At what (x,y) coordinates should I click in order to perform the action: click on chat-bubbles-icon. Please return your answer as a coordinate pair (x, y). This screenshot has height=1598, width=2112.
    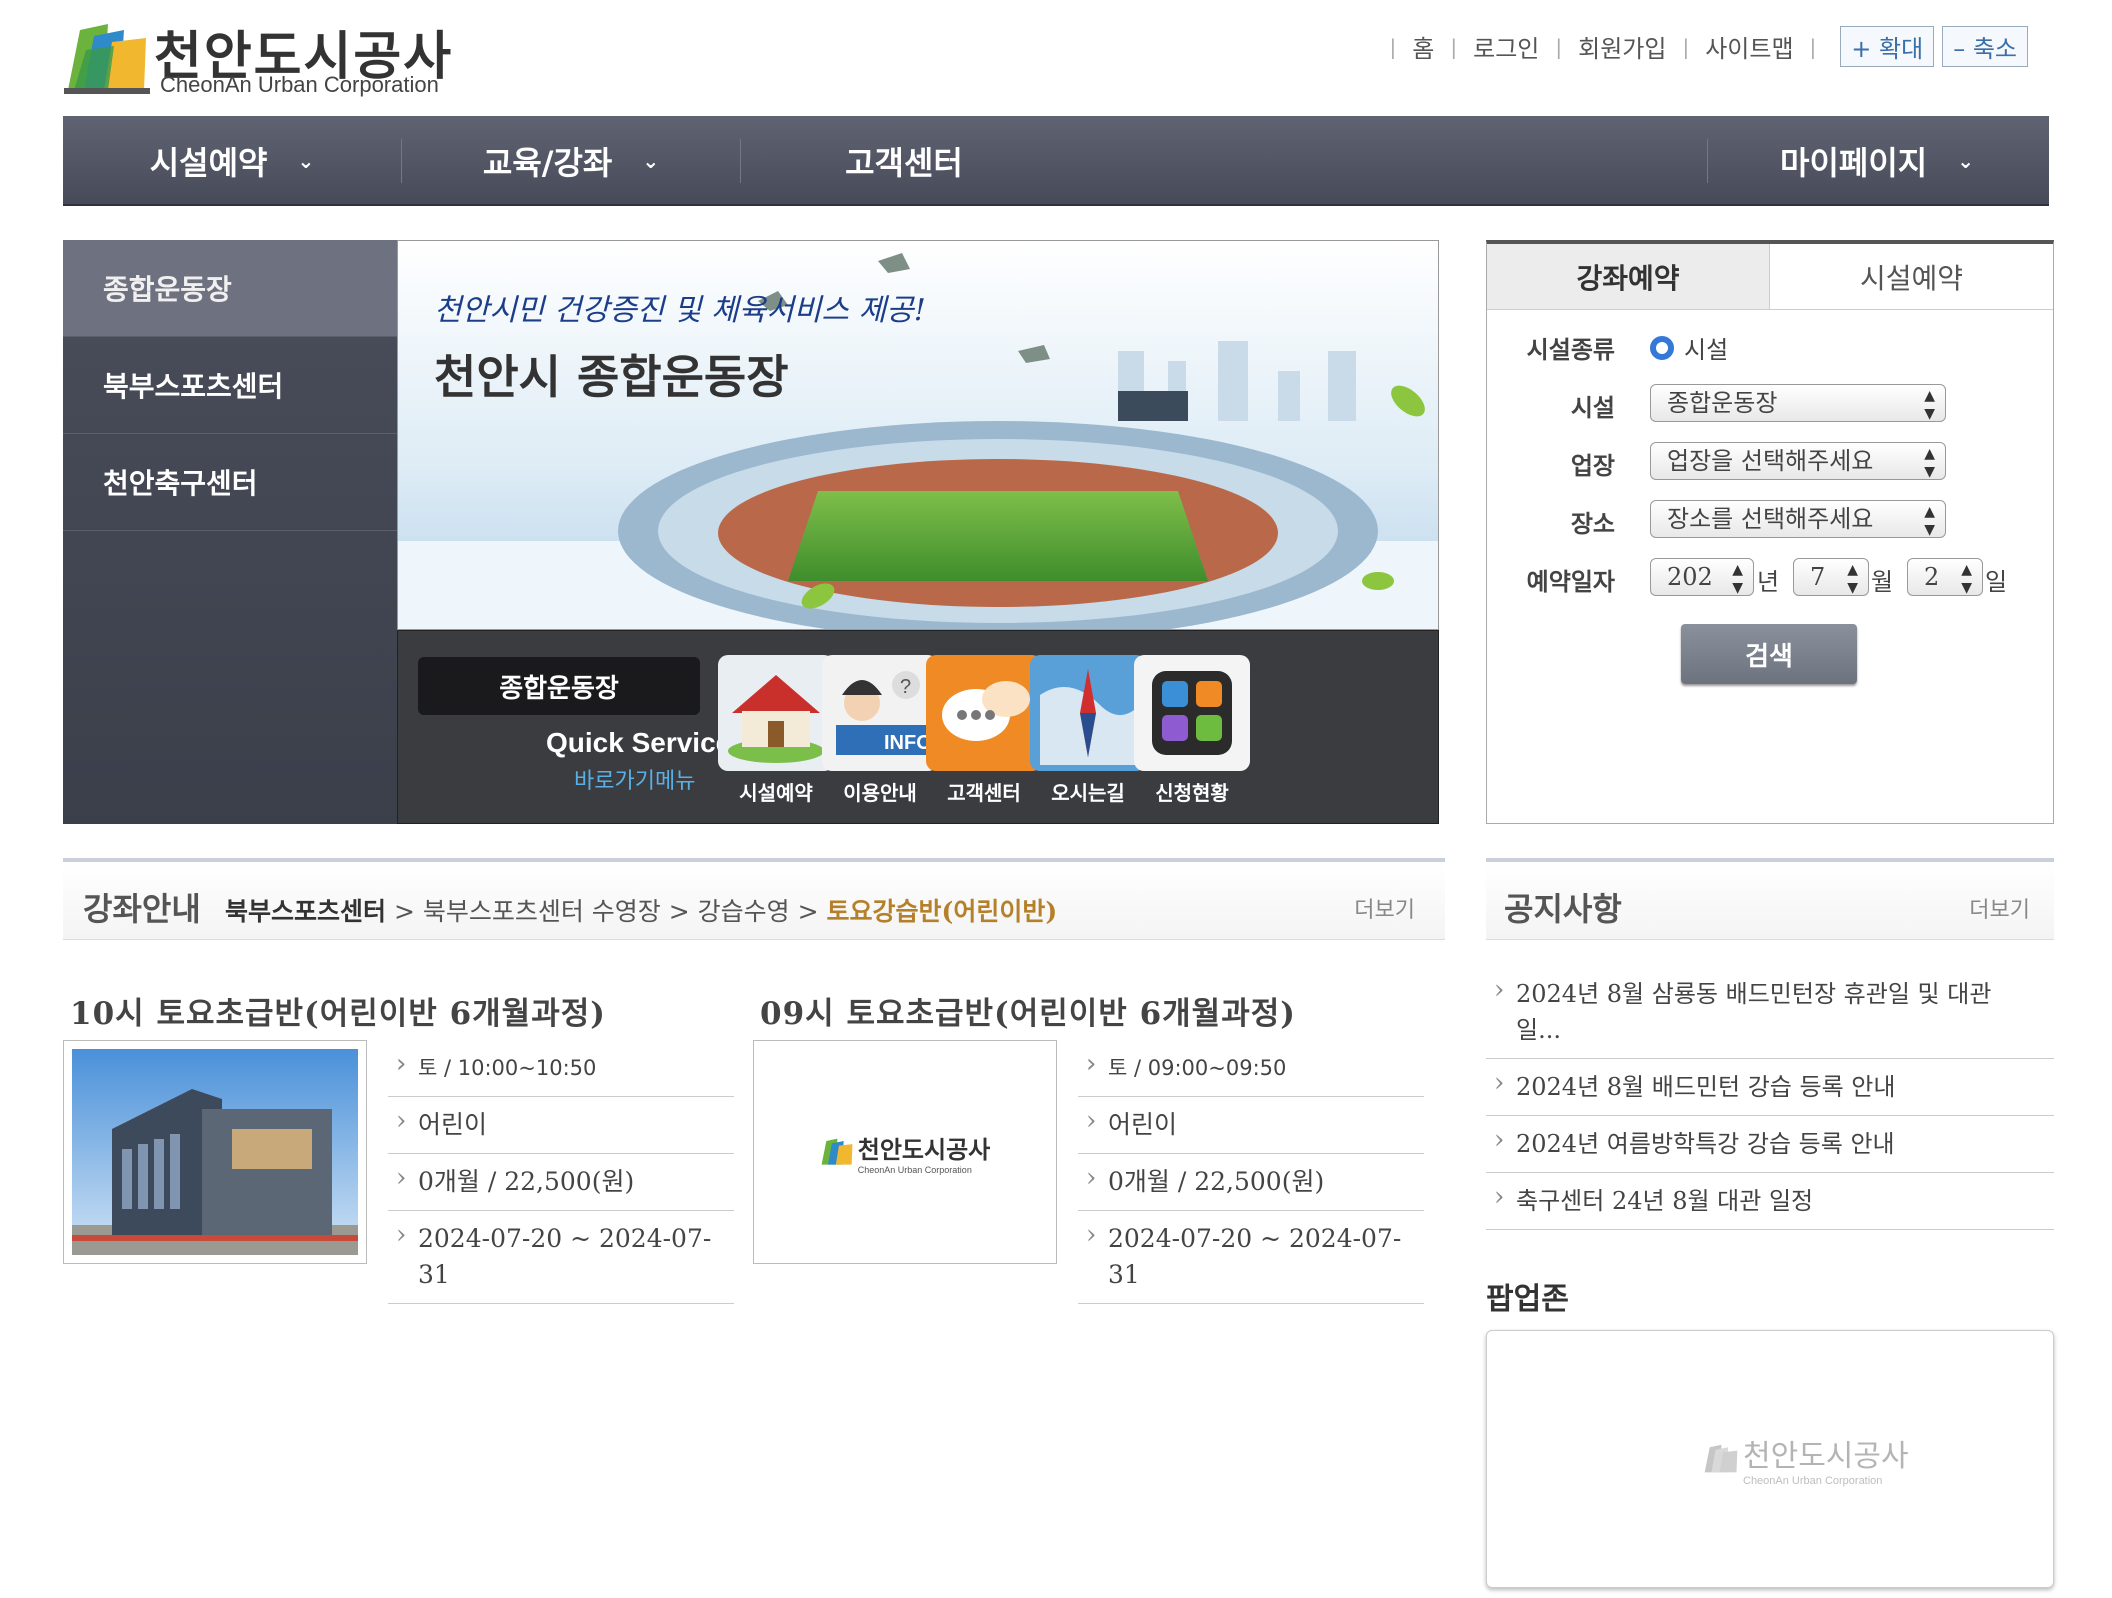
    Looking at the image, I should click on (984, 713).